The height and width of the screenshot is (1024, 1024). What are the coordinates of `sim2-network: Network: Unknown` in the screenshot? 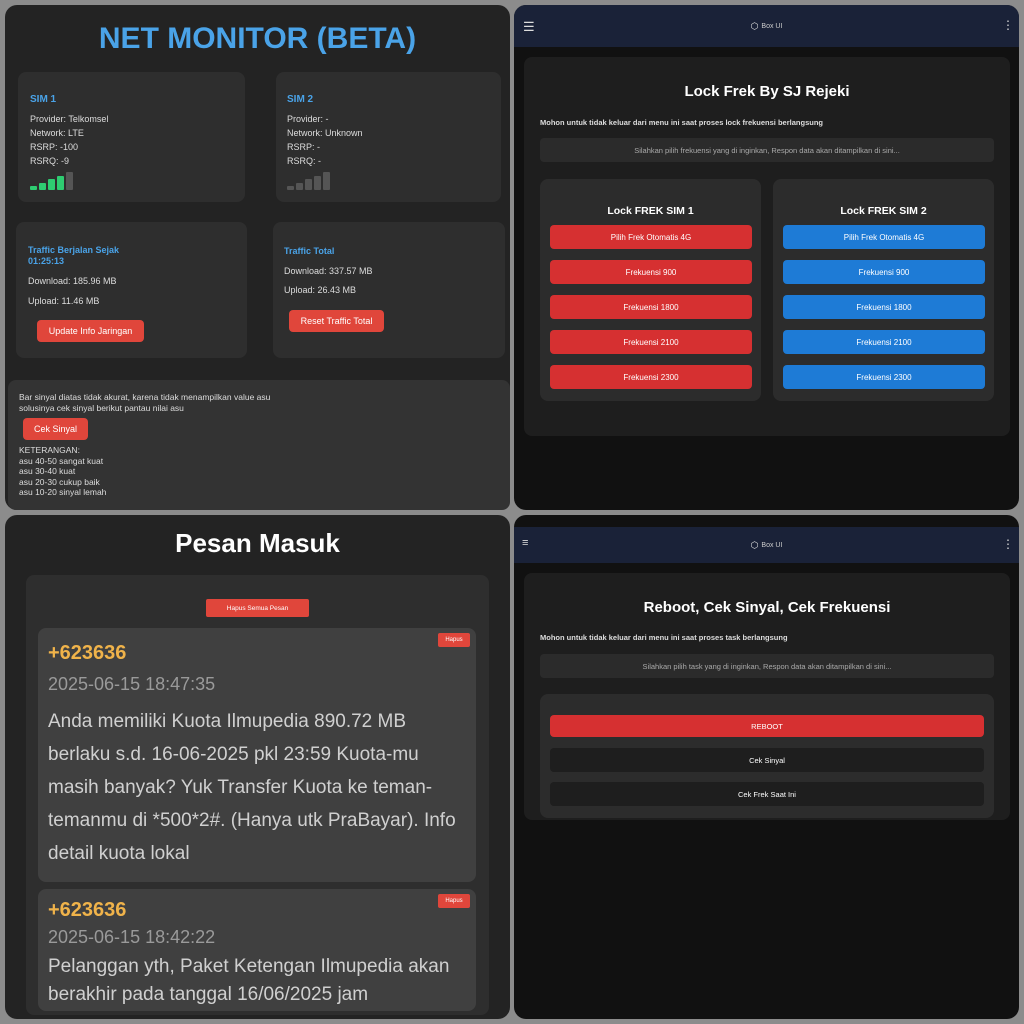 It's located at (325, 133).